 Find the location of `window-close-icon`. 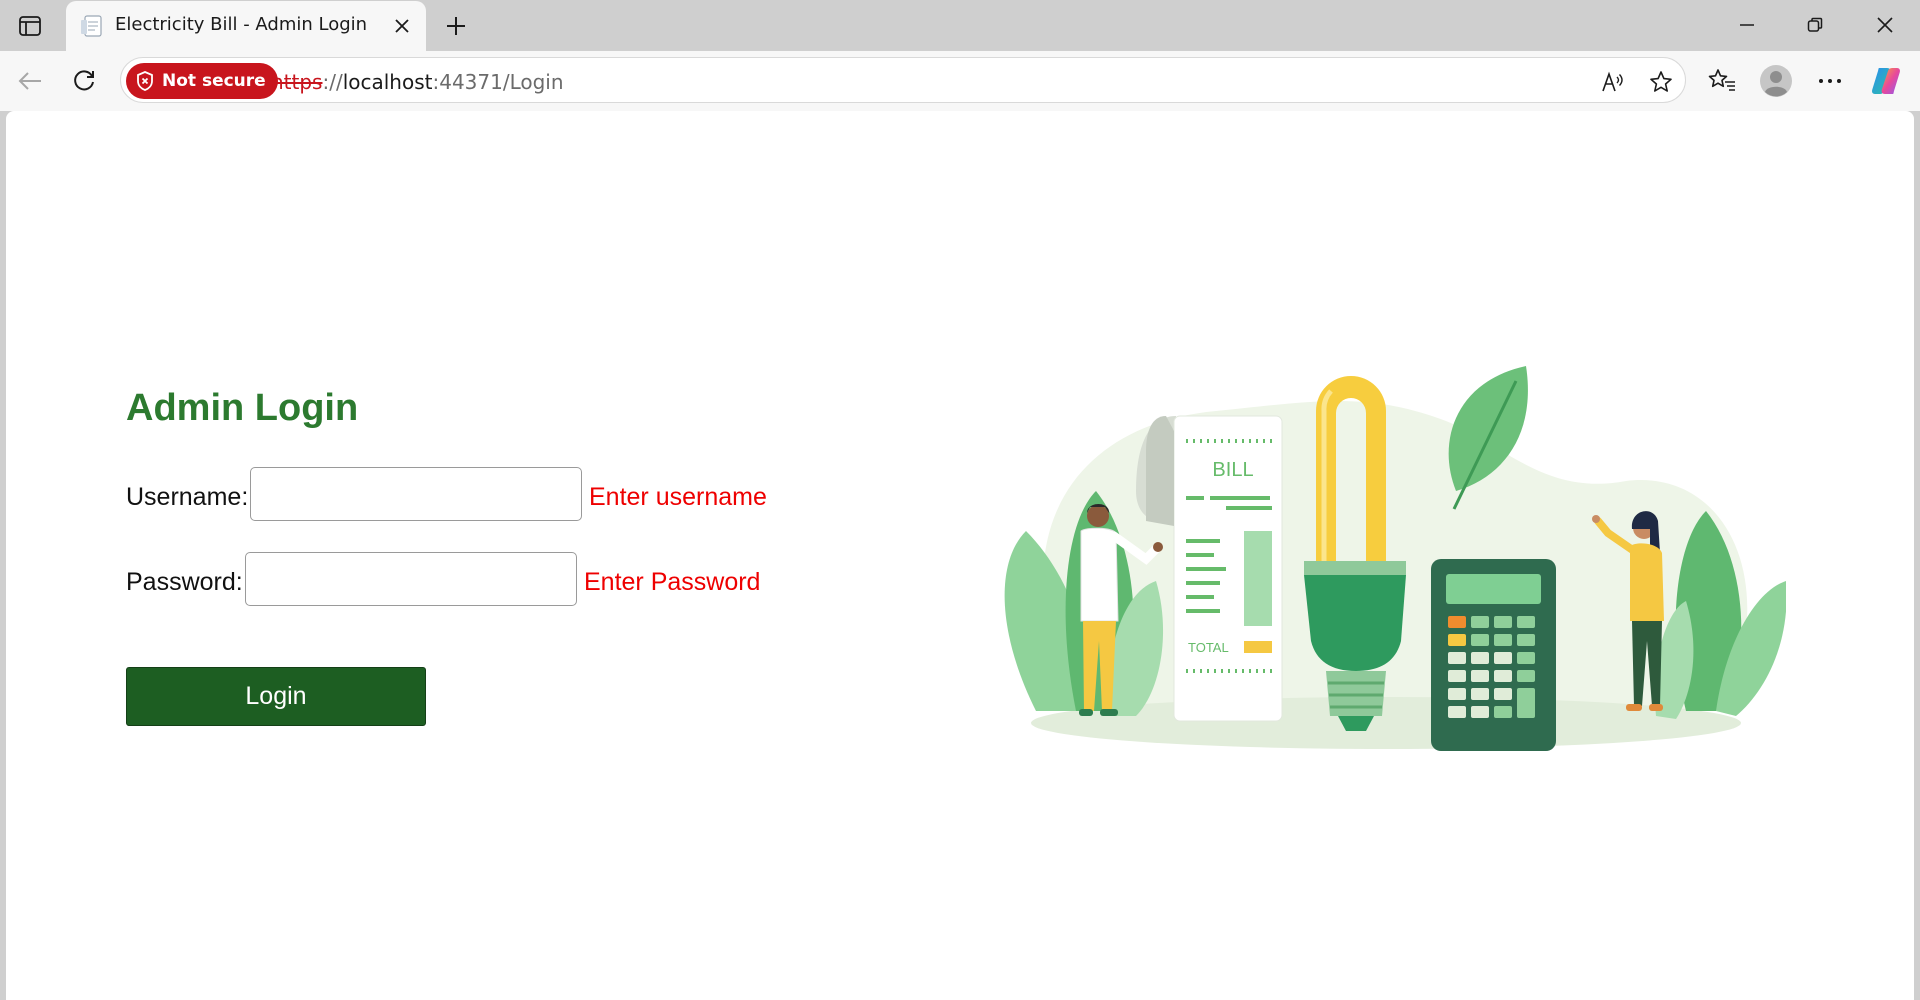

window-close-icon is located at coordinates (1885, 25).